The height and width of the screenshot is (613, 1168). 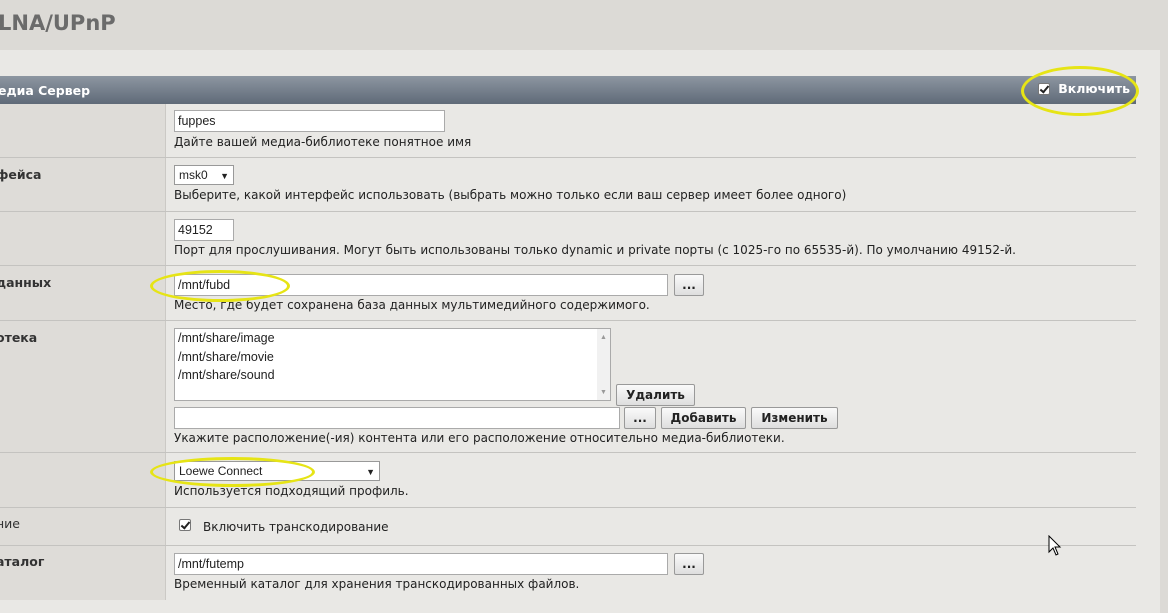 I want to click on database-path-input: /mnt/fubd, so click(x=421, y=285).